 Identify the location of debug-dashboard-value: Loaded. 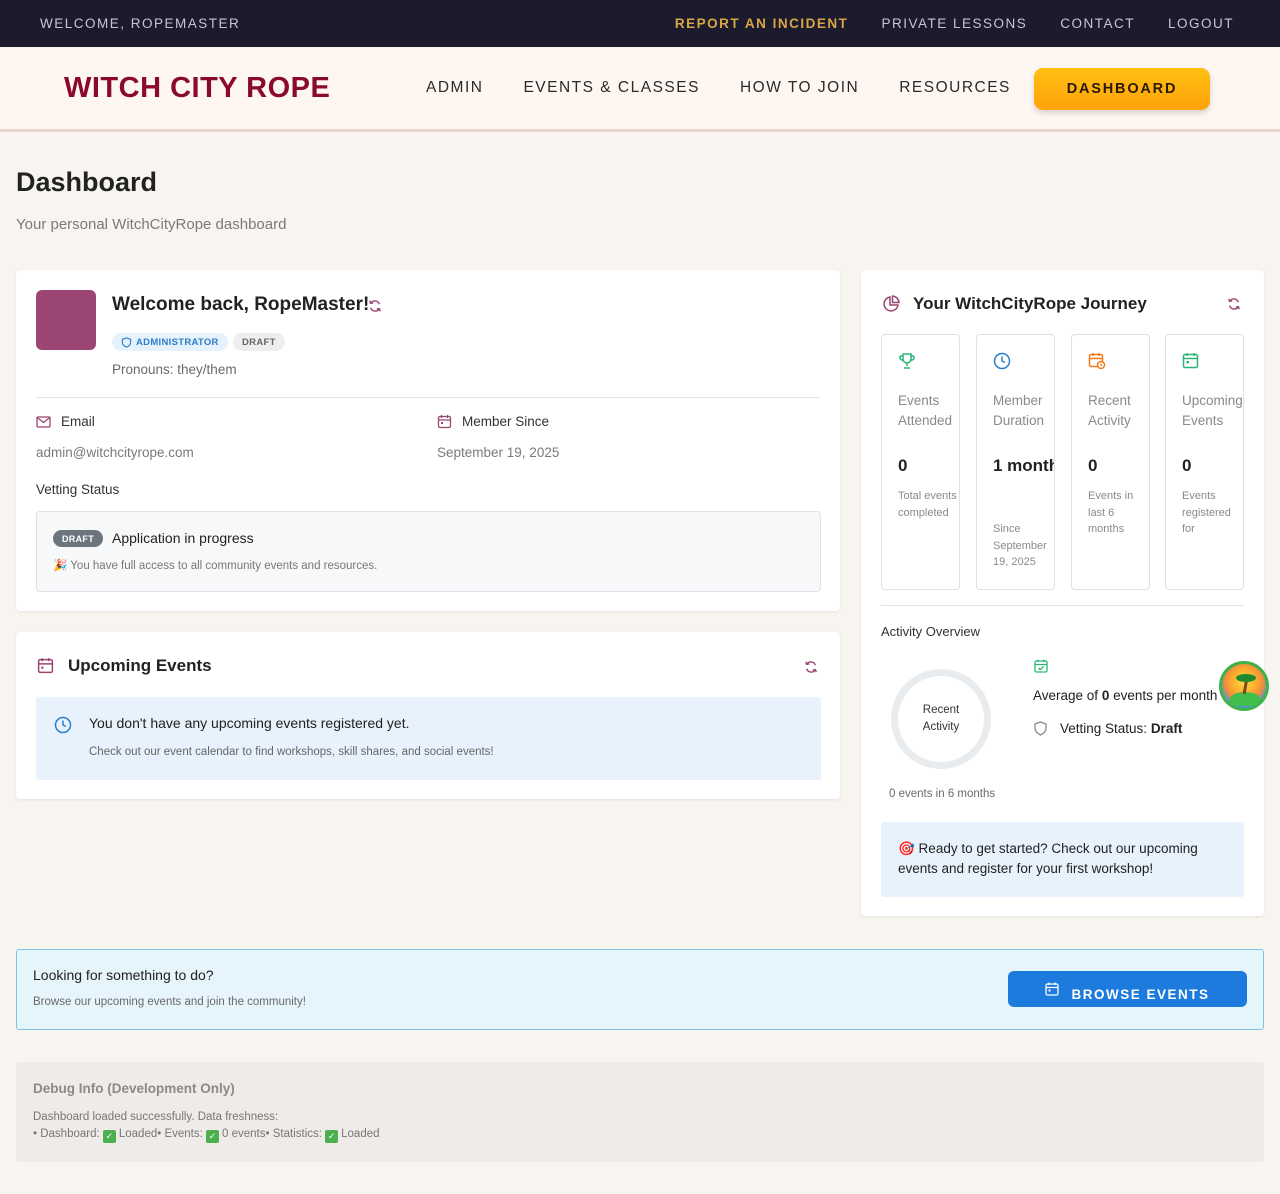
(138, 1134).